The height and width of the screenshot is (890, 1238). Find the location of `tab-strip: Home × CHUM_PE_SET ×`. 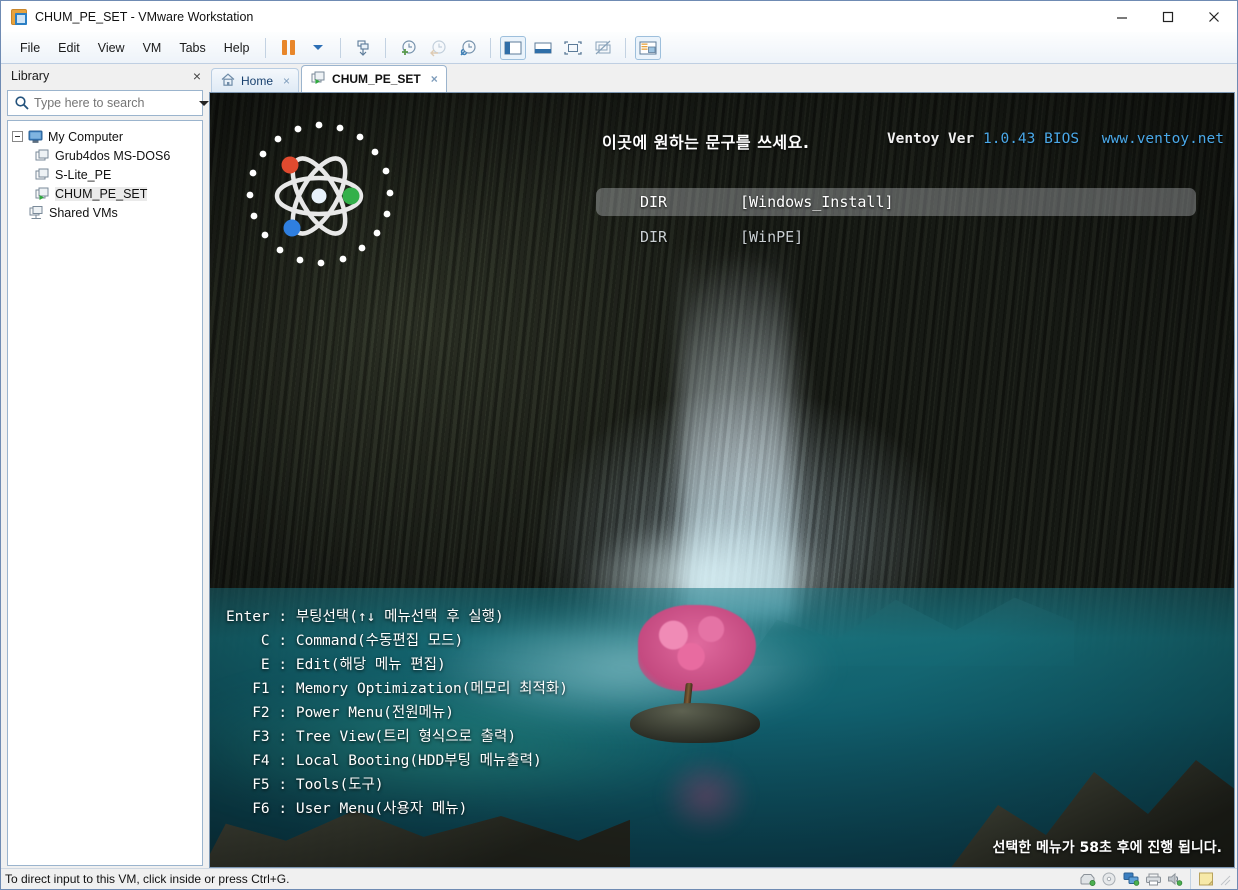

tab-strip: Home × CHUM_PE_SET × is located at coordinates (722, 78).